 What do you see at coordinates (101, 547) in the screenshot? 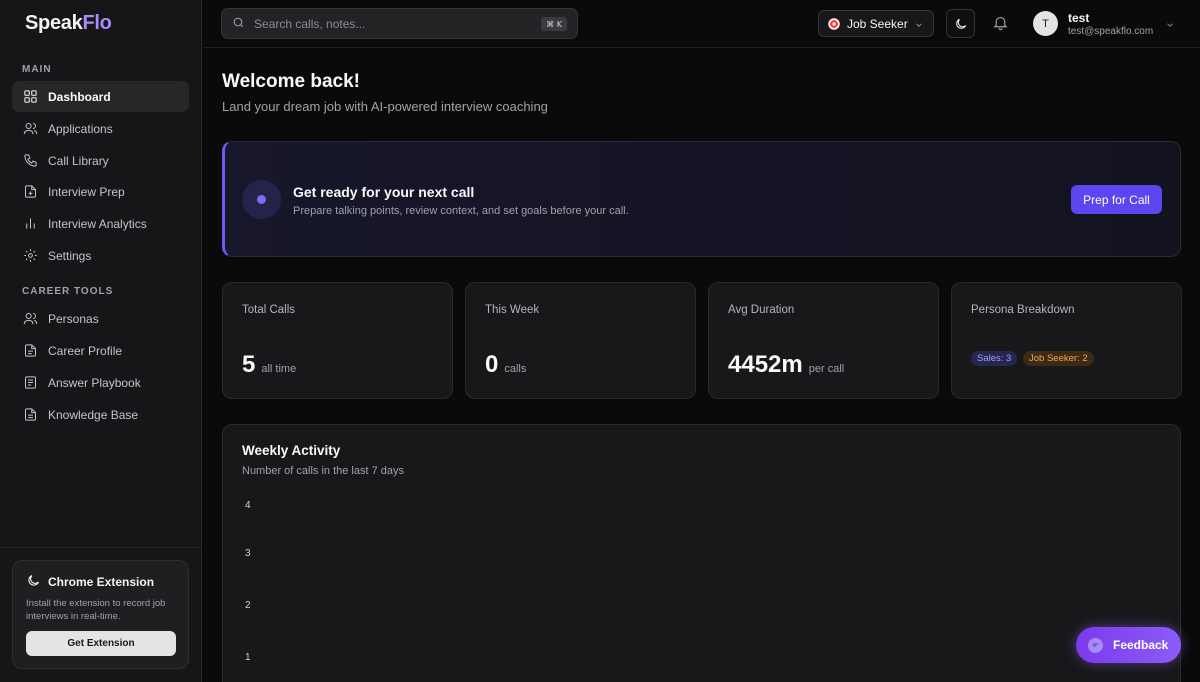
I see `sidebar-divider` at bounding box center [101, 547].